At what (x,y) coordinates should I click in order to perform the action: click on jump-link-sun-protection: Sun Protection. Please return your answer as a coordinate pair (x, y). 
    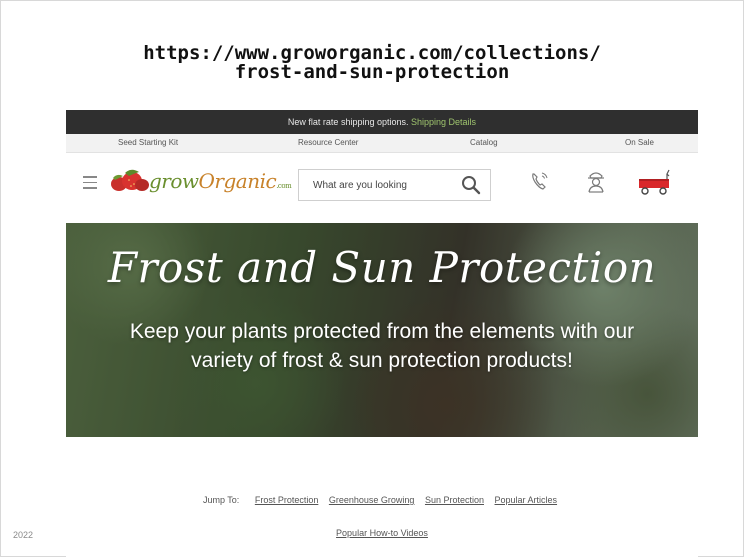
    Looking at the image, I should click on (454, 500).